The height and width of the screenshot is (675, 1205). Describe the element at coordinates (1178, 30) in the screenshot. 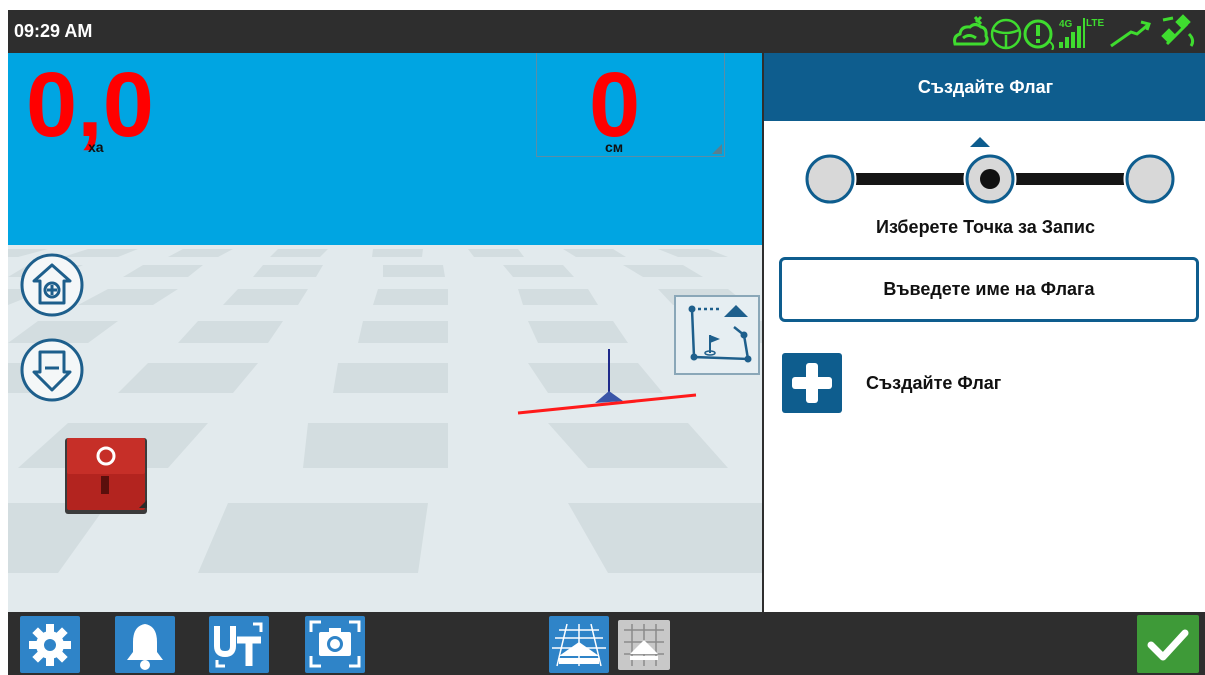

I see `satellite-icon` at that location.